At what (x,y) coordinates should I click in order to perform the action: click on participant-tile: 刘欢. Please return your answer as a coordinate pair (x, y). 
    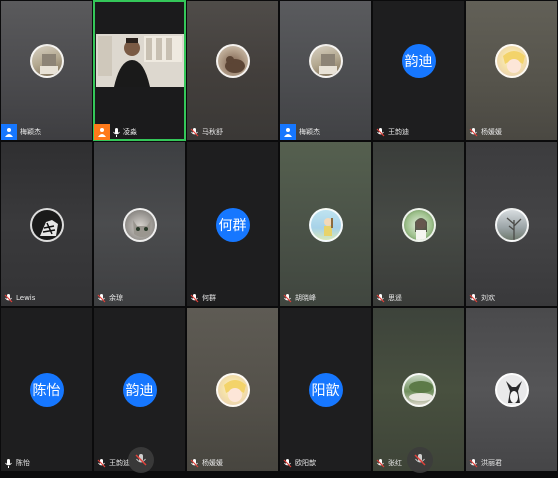
    Looking at the image, I should click on (511, 224).